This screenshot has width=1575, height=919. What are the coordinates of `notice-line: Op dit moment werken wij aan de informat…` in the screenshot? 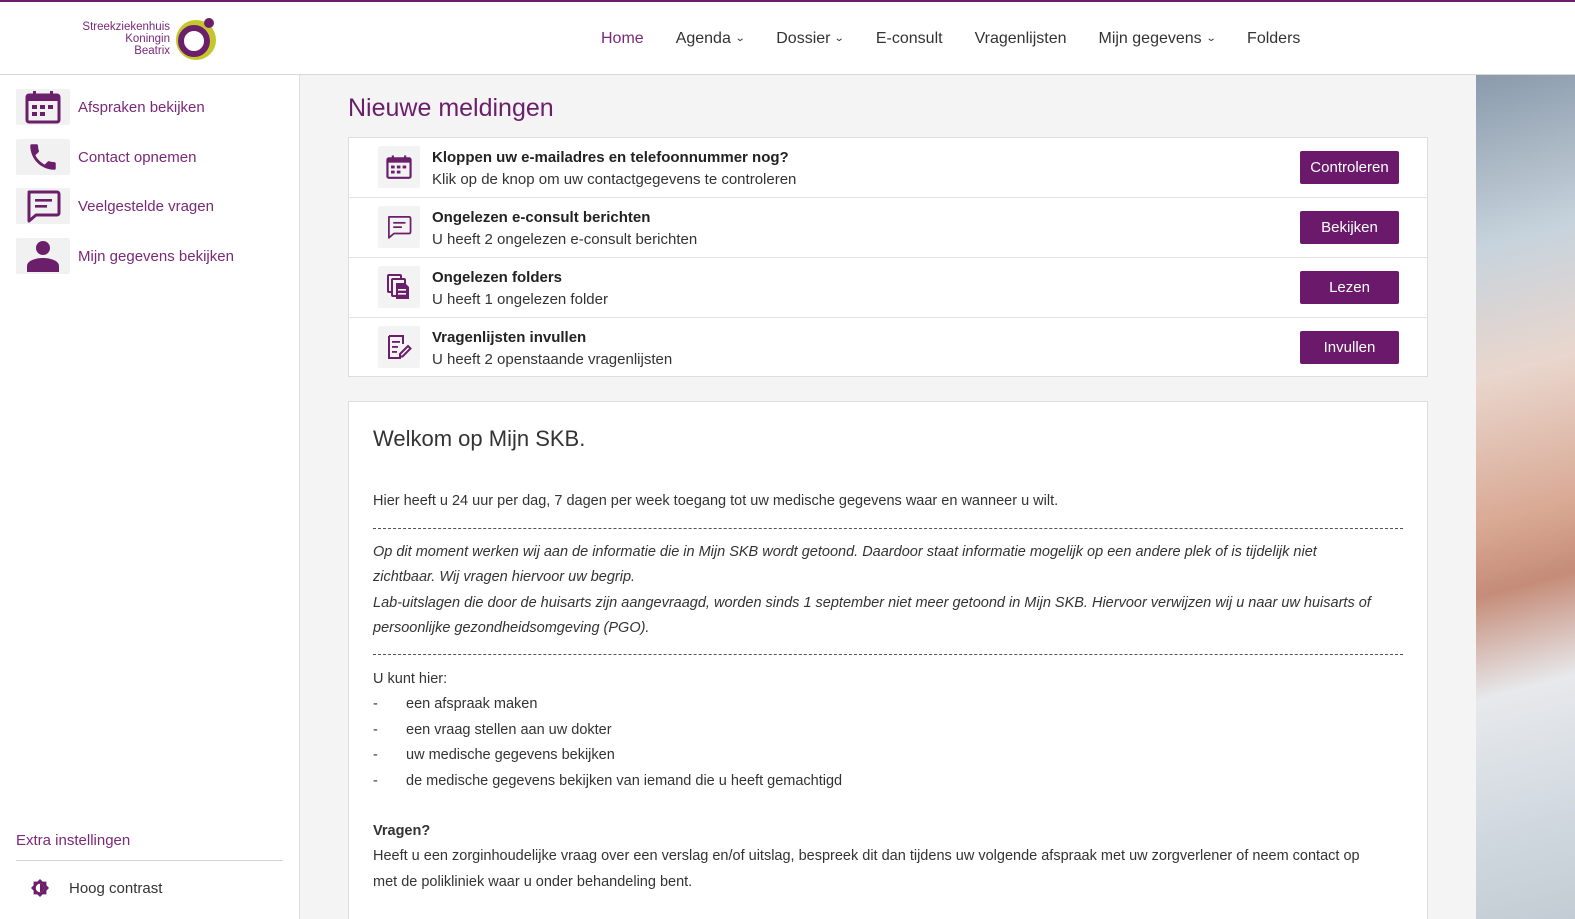 It's located at (845, 552).